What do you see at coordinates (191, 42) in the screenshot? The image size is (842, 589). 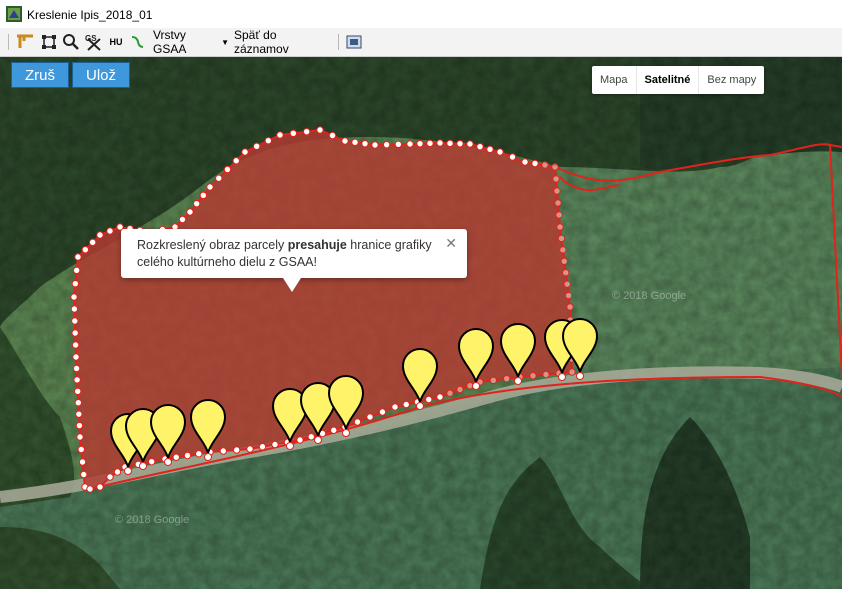 I see `layers-dropdown: Vrstvy GSAA ▼` at bounding box center [191, 42].